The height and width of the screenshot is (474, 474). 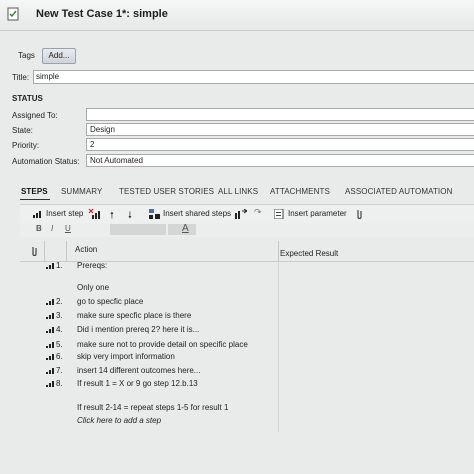 I want to click on create-shared-steps-icon, so click(x=241, y=214).